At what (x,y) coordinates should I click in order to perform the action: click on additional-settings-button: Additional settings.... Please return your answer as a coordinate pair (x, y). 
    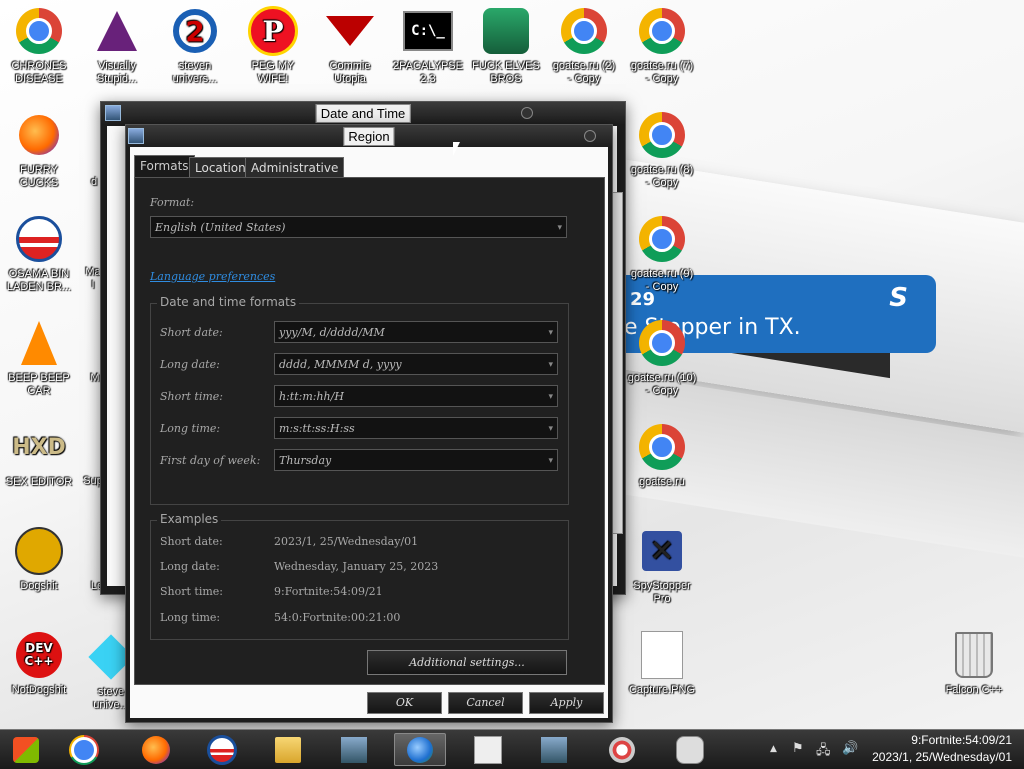
    Looking at the image, I should click on (467, 662).